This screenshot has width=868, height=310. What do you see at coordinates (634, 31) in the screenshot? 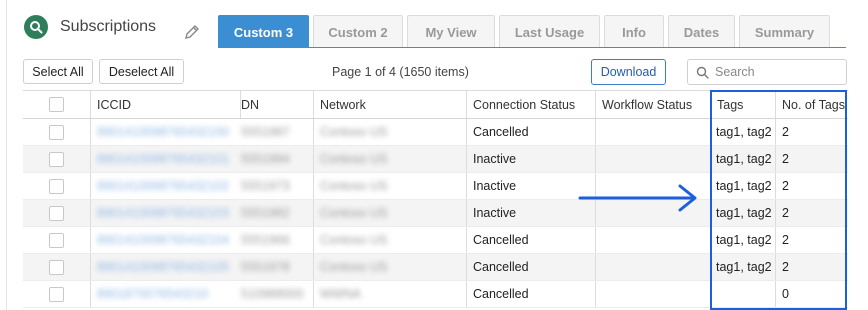
I see `tab-info: Info` at bounding box center [634, 31].